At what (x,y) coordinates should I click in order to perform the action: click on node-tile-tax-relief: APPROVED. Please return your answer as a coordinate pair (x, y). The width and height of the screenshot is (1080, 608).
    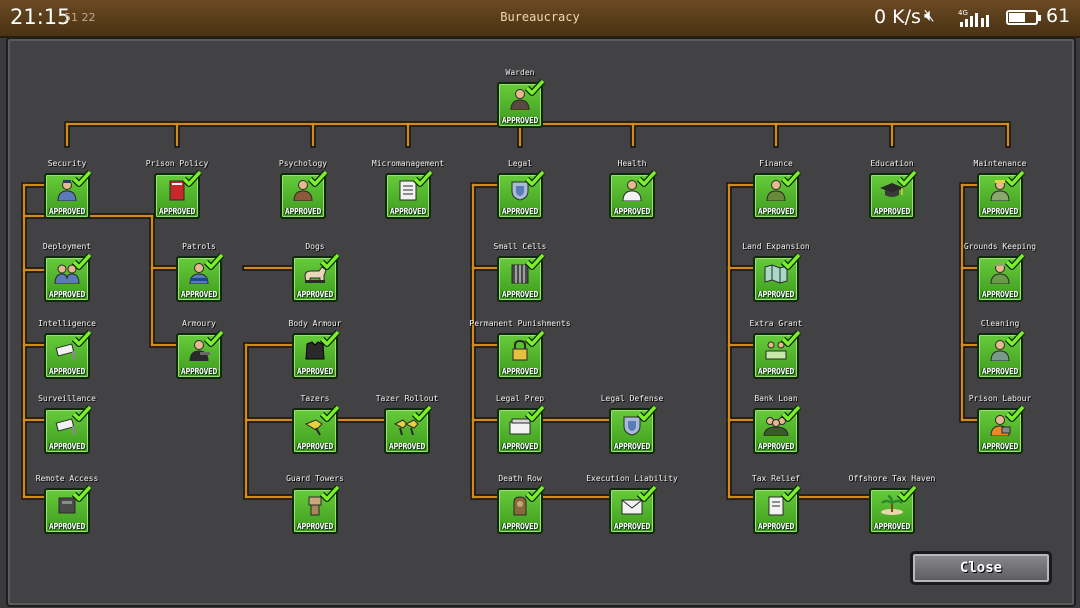
    Looking at the image, I should click on (777, 509).